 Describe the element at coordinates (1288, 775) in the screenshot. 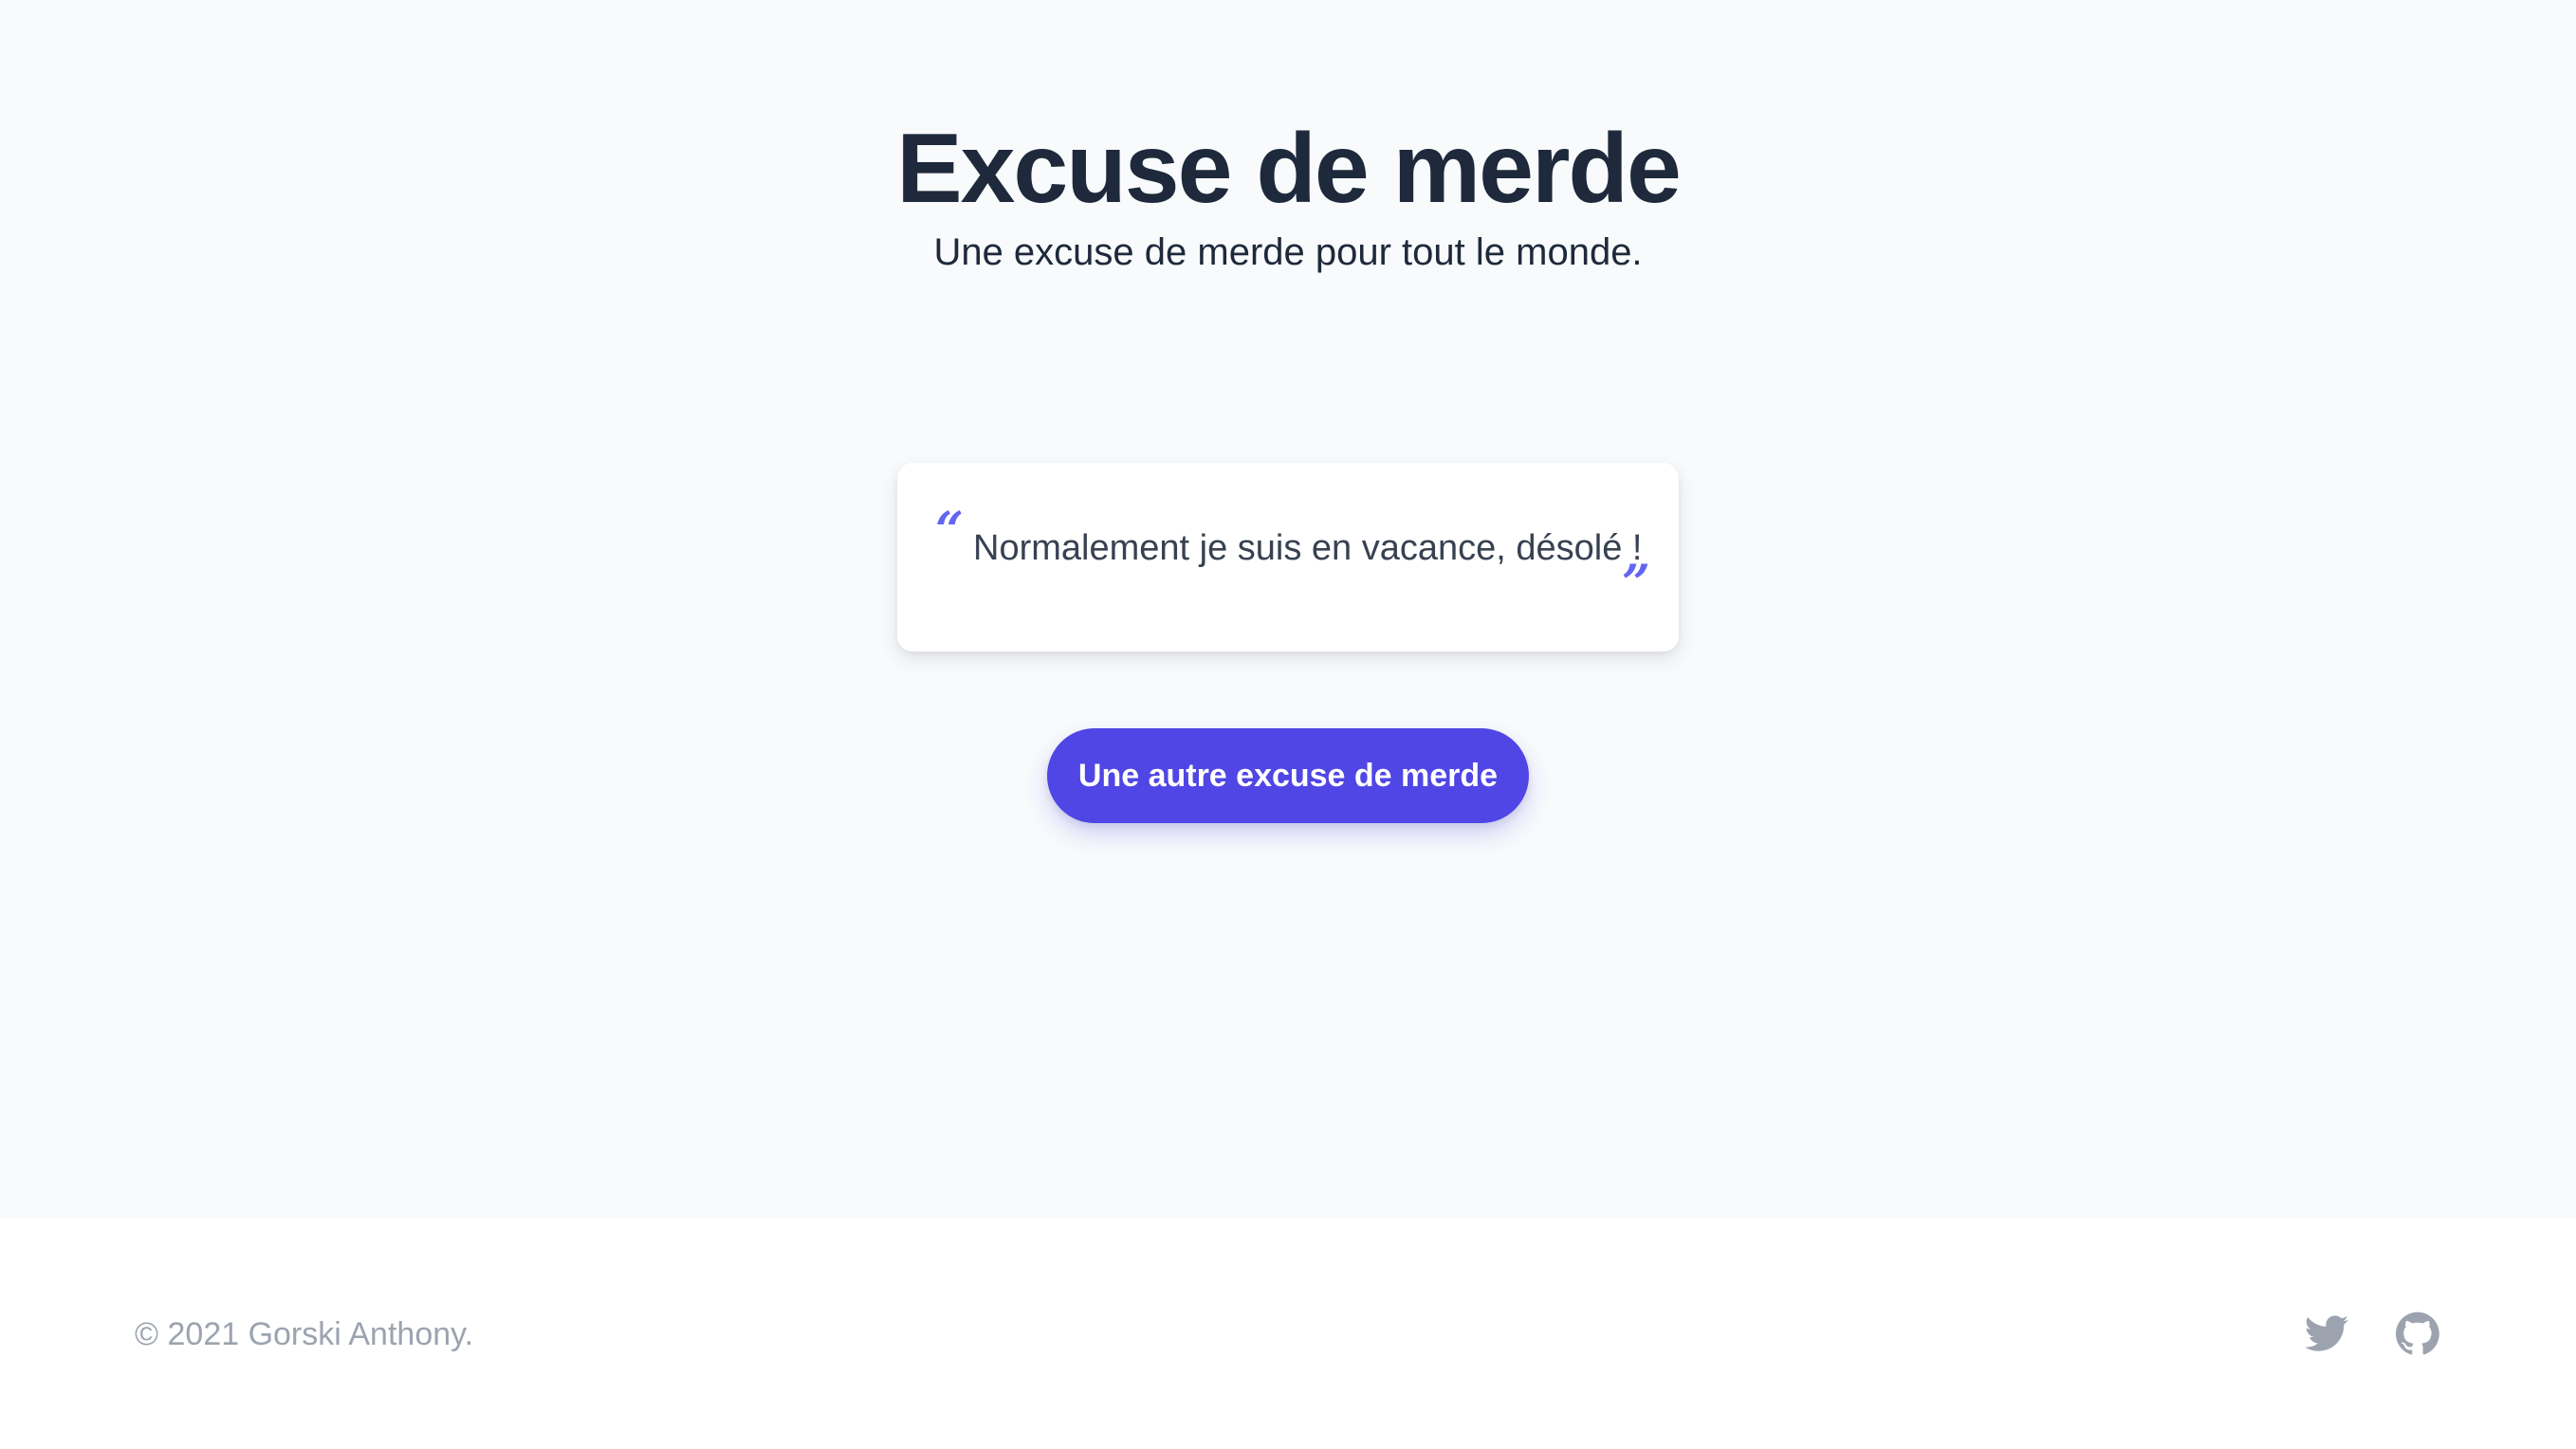

I see `another-excuse-button: Une autre excuse de merde` at that location.